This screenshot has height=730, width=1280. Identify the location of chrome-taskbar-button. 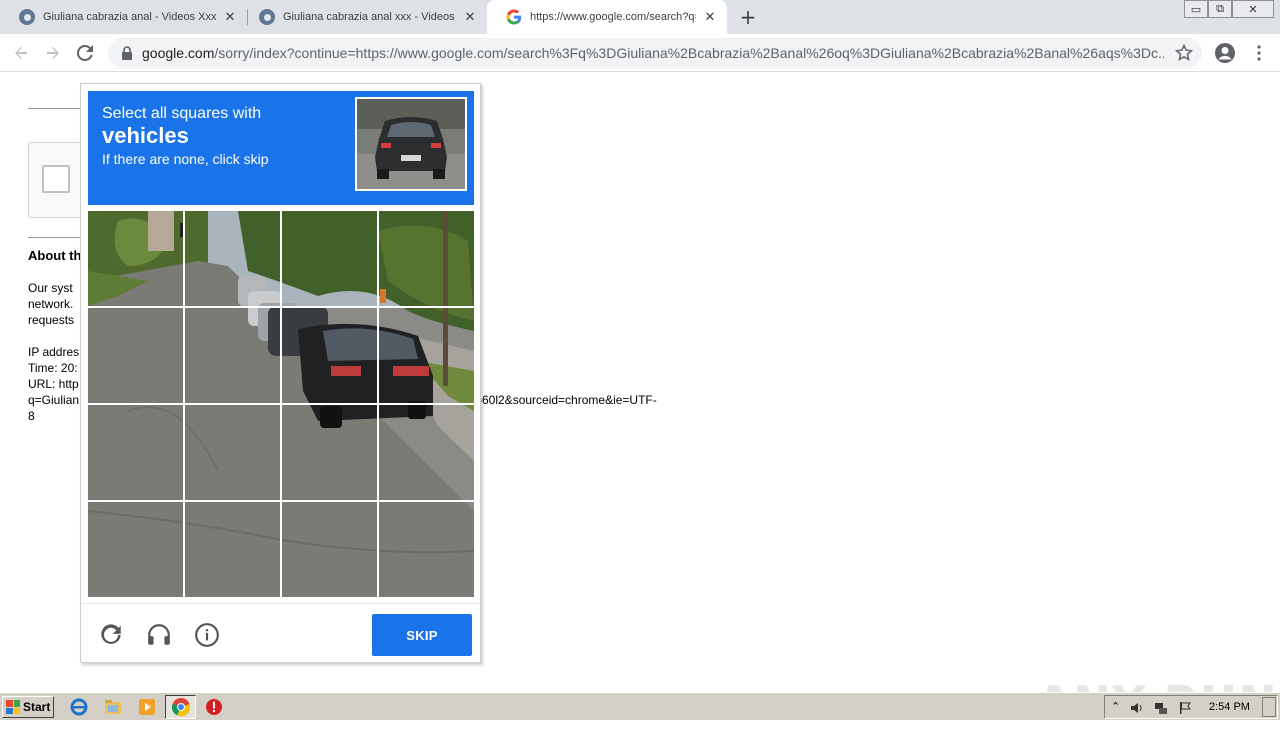
(180, 707).